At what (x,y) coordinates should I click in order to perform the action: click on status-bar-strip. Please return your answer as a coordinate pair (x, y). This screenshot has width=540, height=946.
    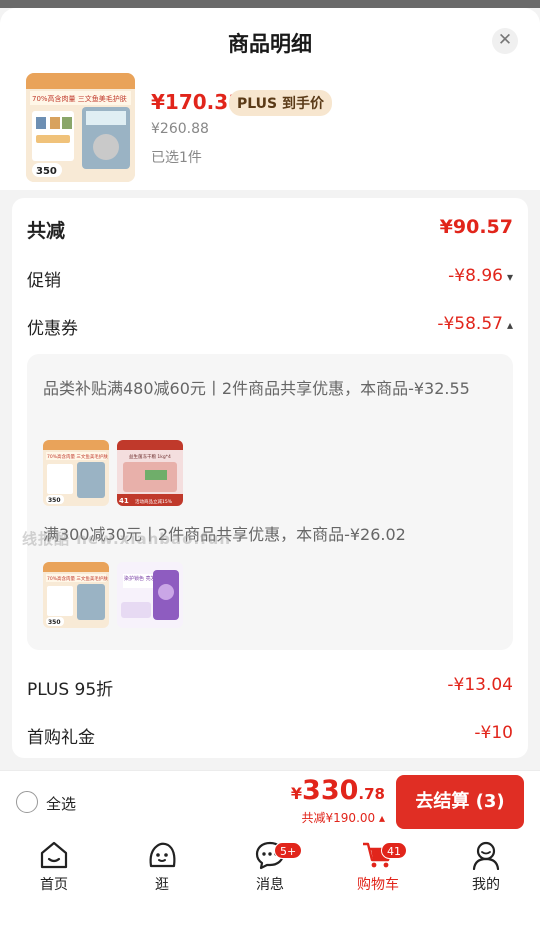
    Looking at the image, I should click on (270, 4).